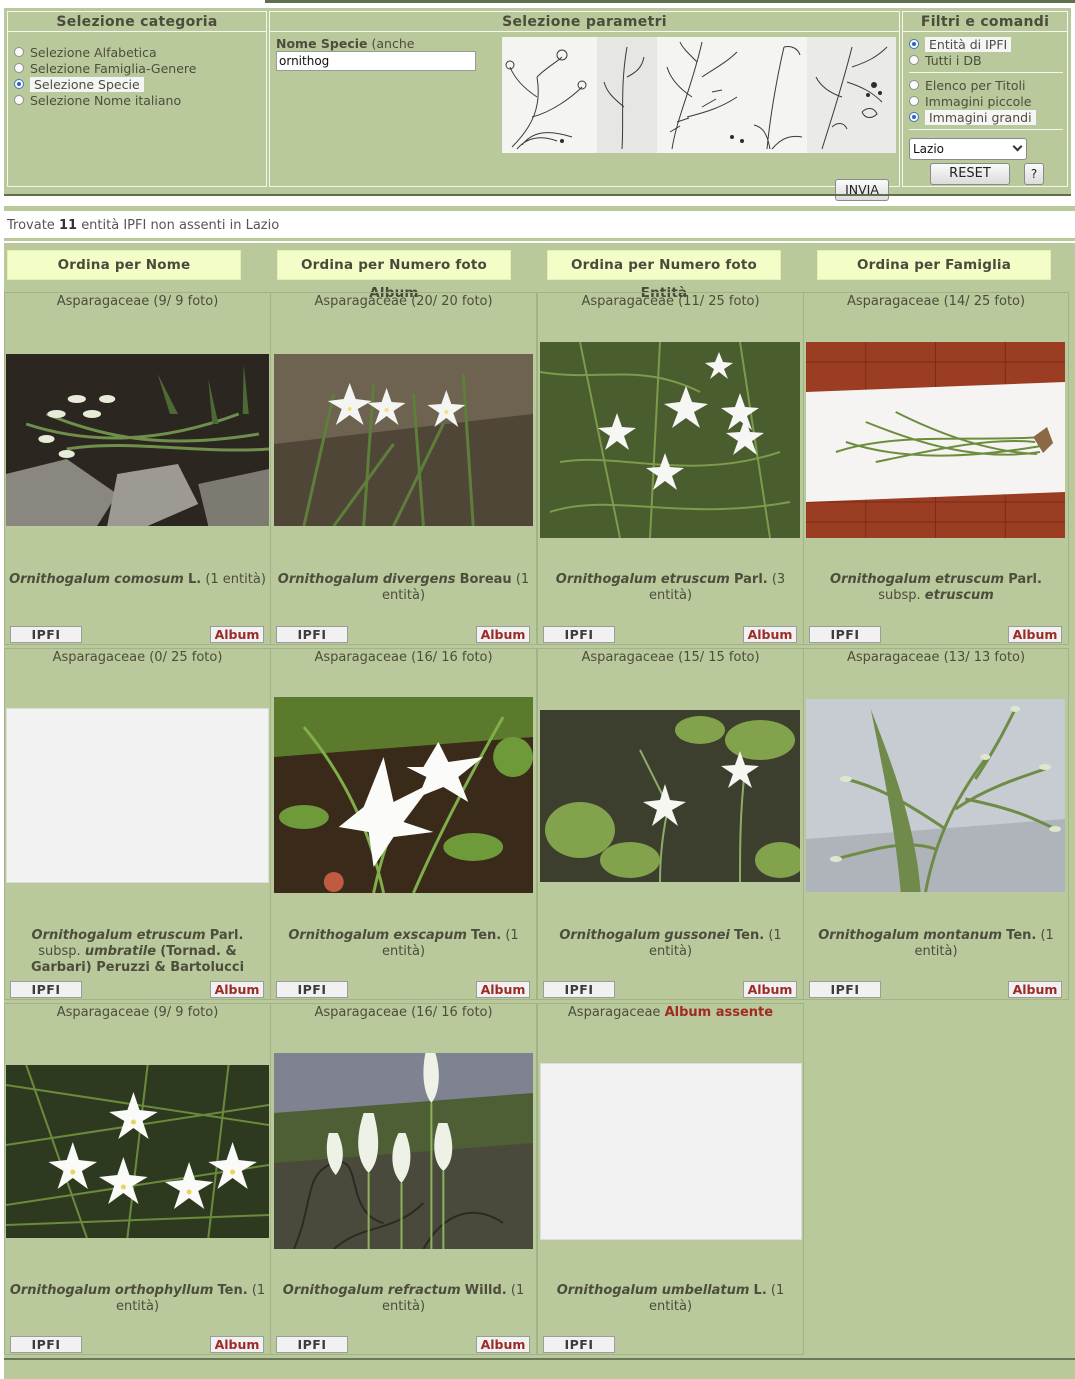 This screenshot has height=1379, width=1075. Describe the element at coordinates (539, 239) in the screenshot. I see `result-strip-bottom` at that location.